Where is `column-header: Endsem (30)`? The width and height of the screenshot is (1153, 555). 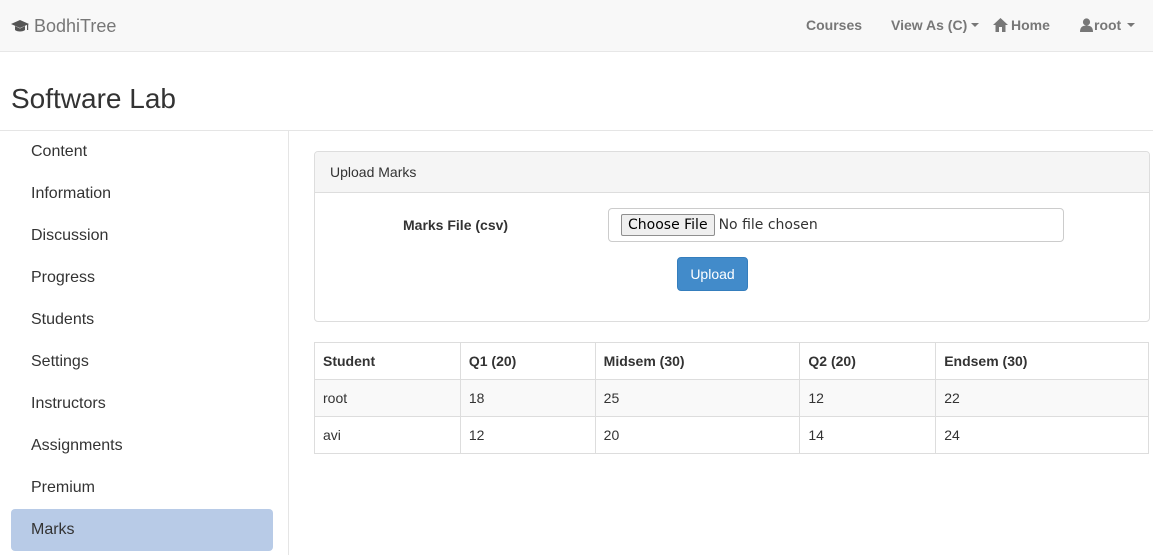
column-header: Endsem (30) is located at coordinates (1042, 361).